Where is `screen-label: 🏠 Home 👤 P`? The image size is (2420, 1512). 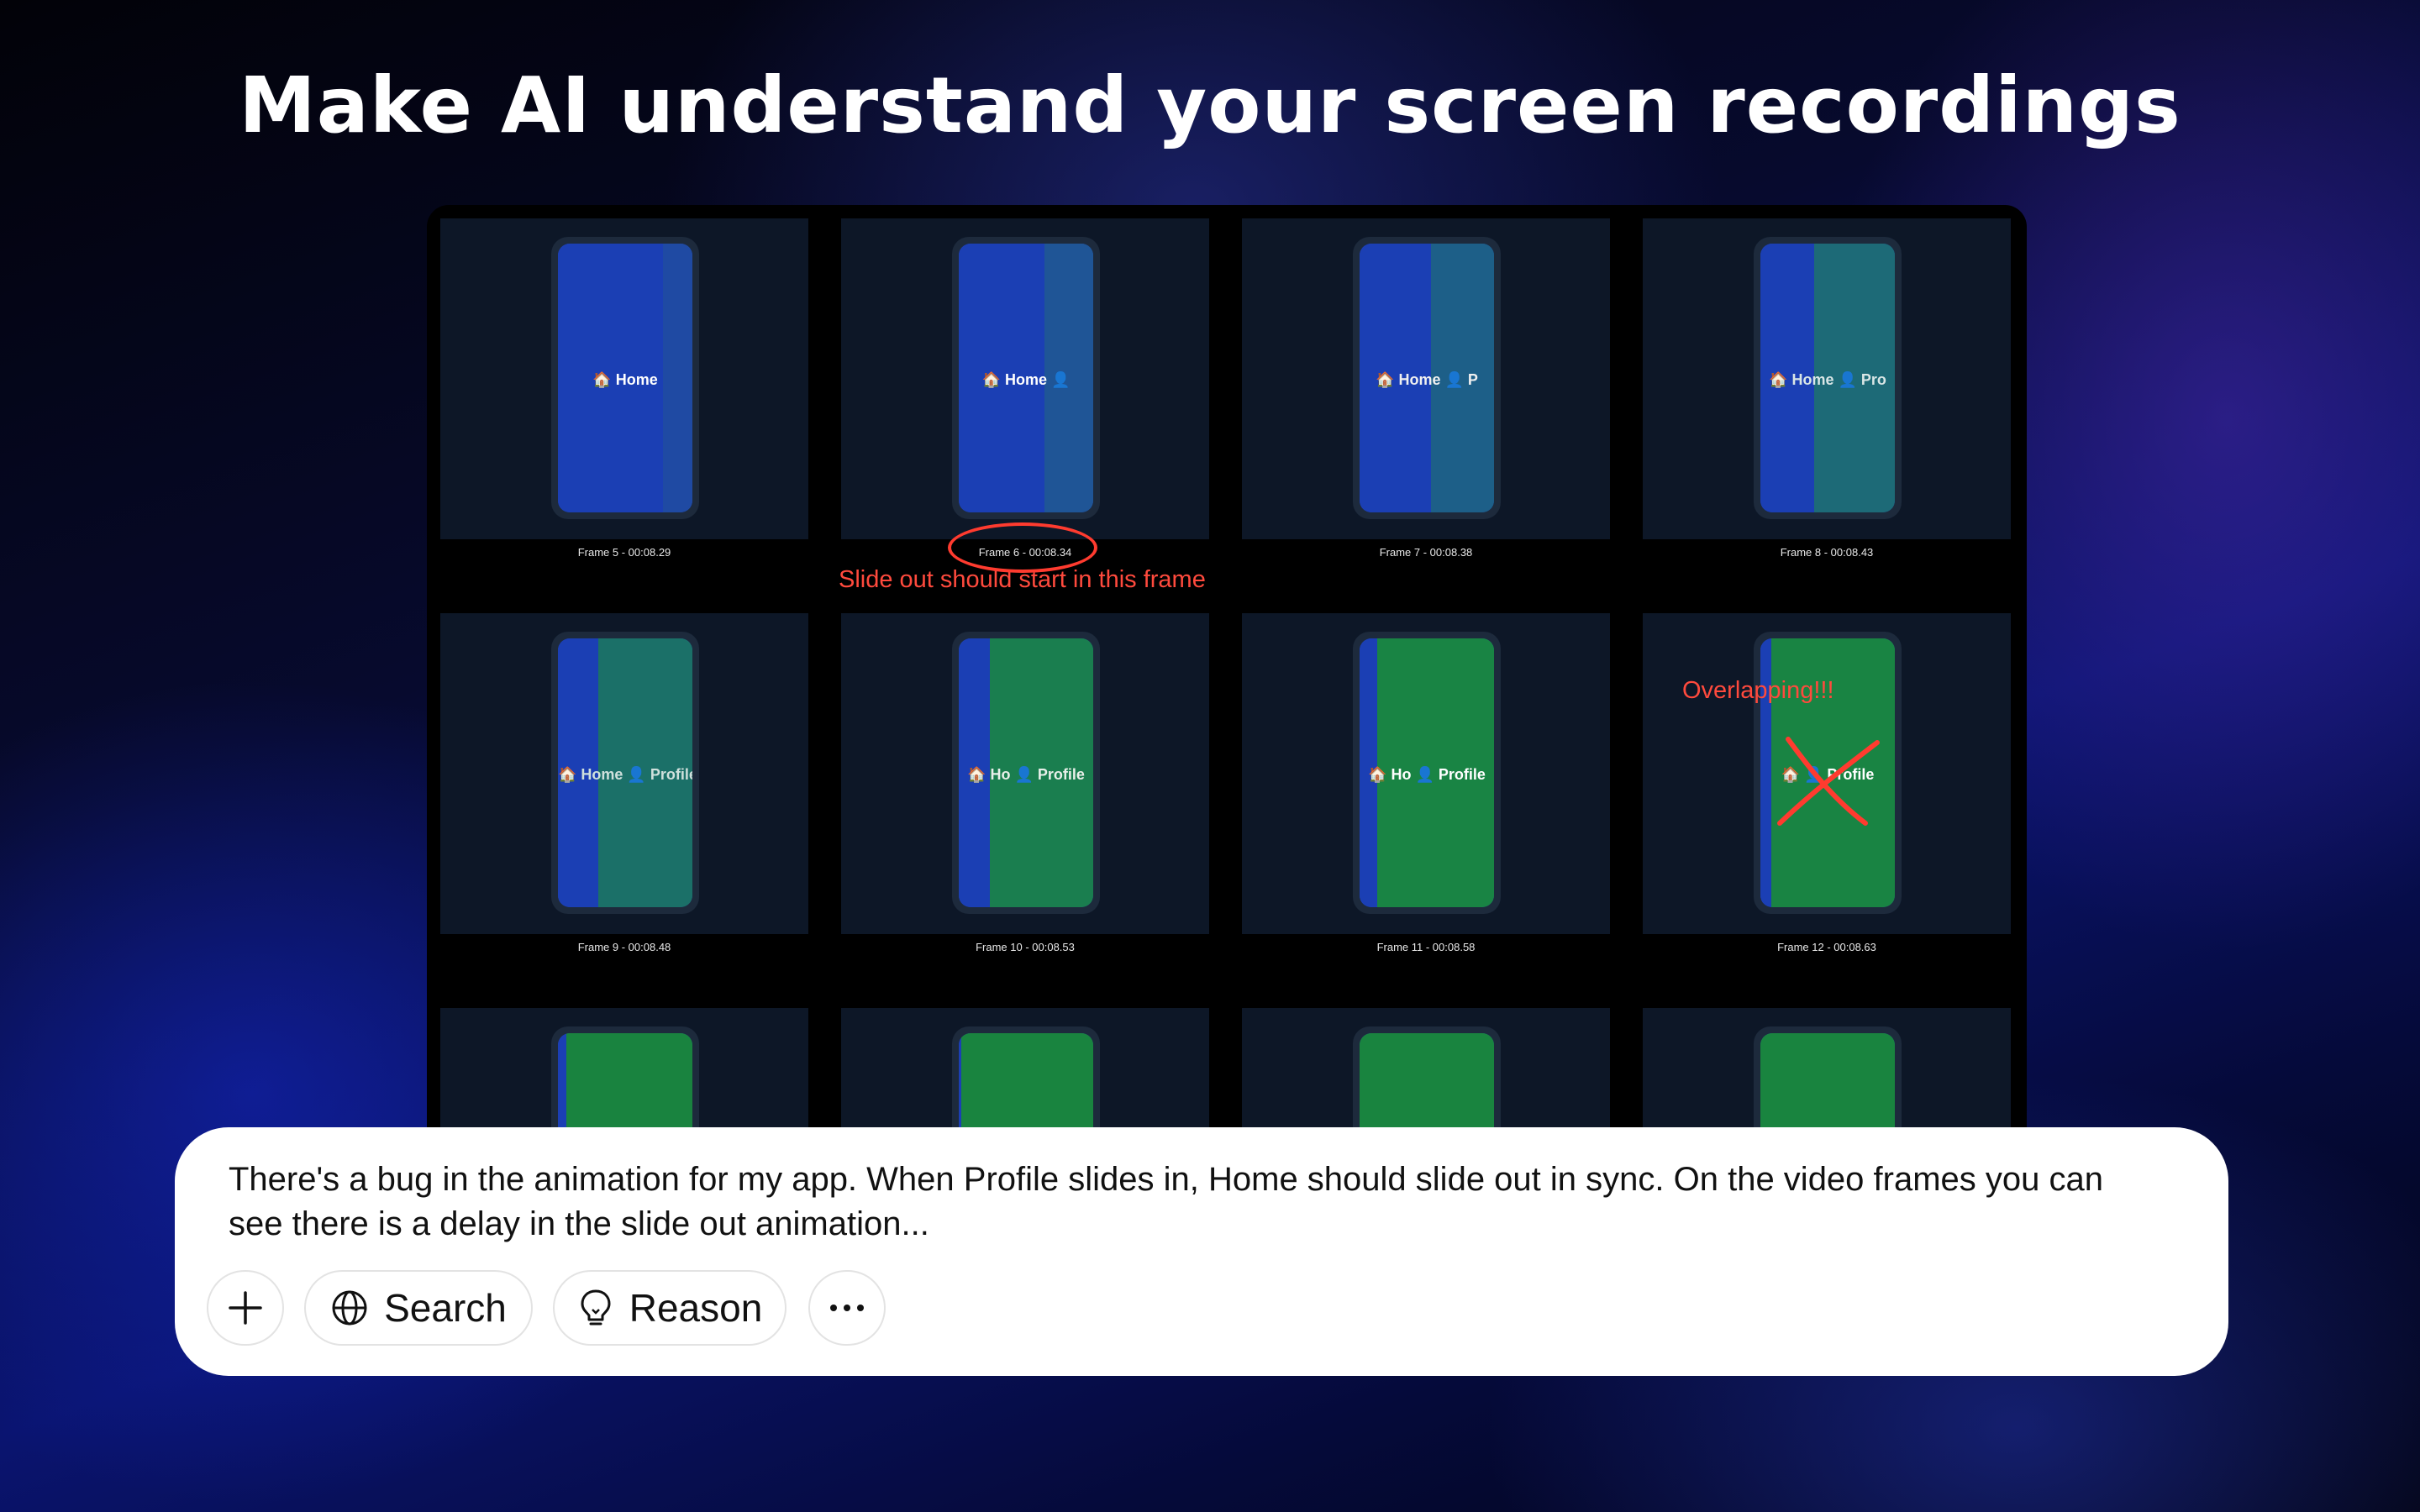 screen-label: 🏠 Home 👤 P is located at coordinates (1427, 379).